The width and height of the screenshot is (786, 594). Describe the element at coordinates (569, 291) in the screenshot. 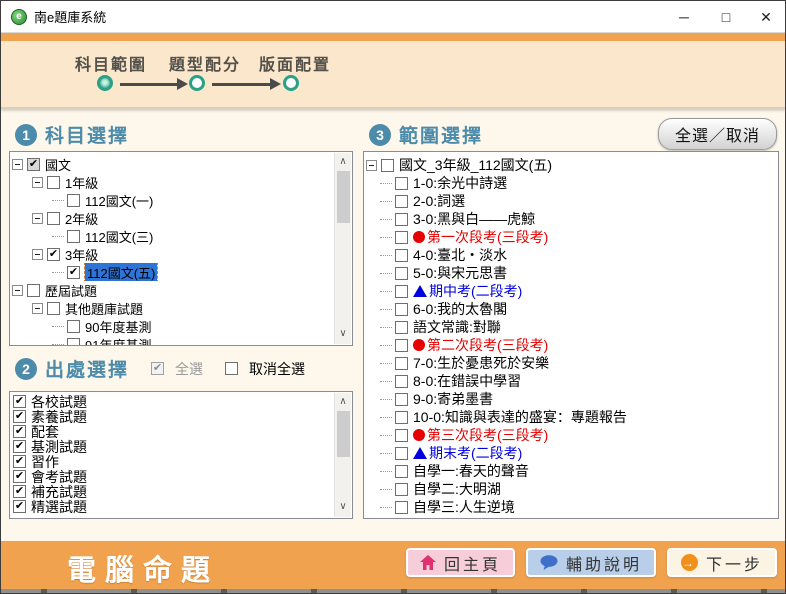

I see `range-tree-item: 期中考(二段考)` at that location.